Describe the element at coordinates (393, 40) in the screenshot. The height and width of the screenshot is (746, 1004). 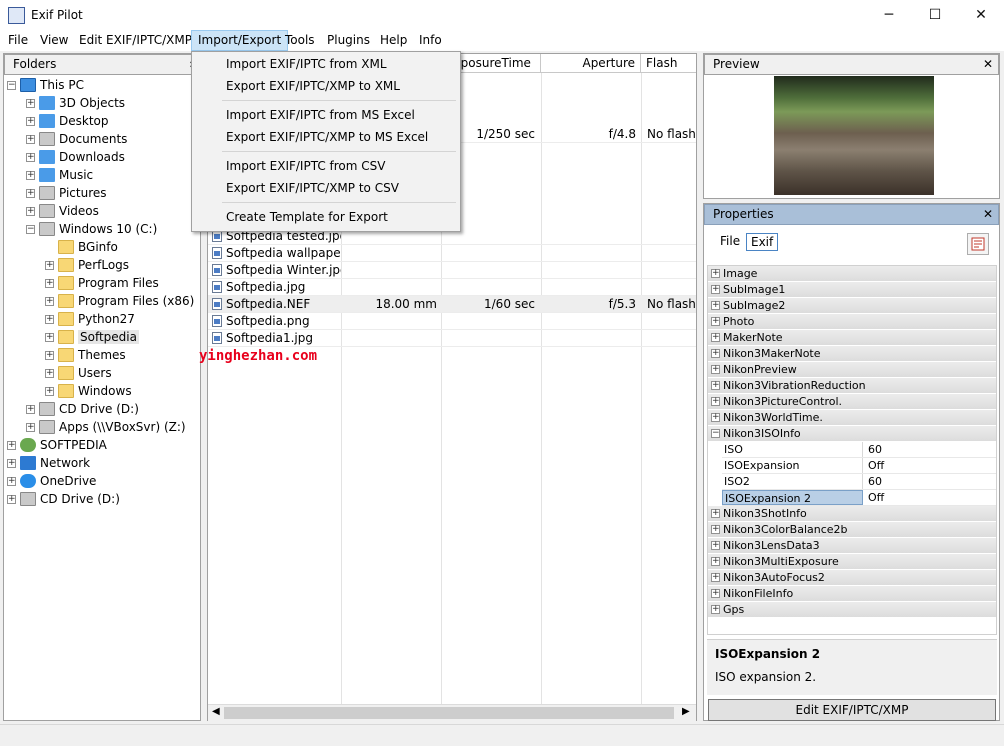
I see `menu-help: Help` at that location.